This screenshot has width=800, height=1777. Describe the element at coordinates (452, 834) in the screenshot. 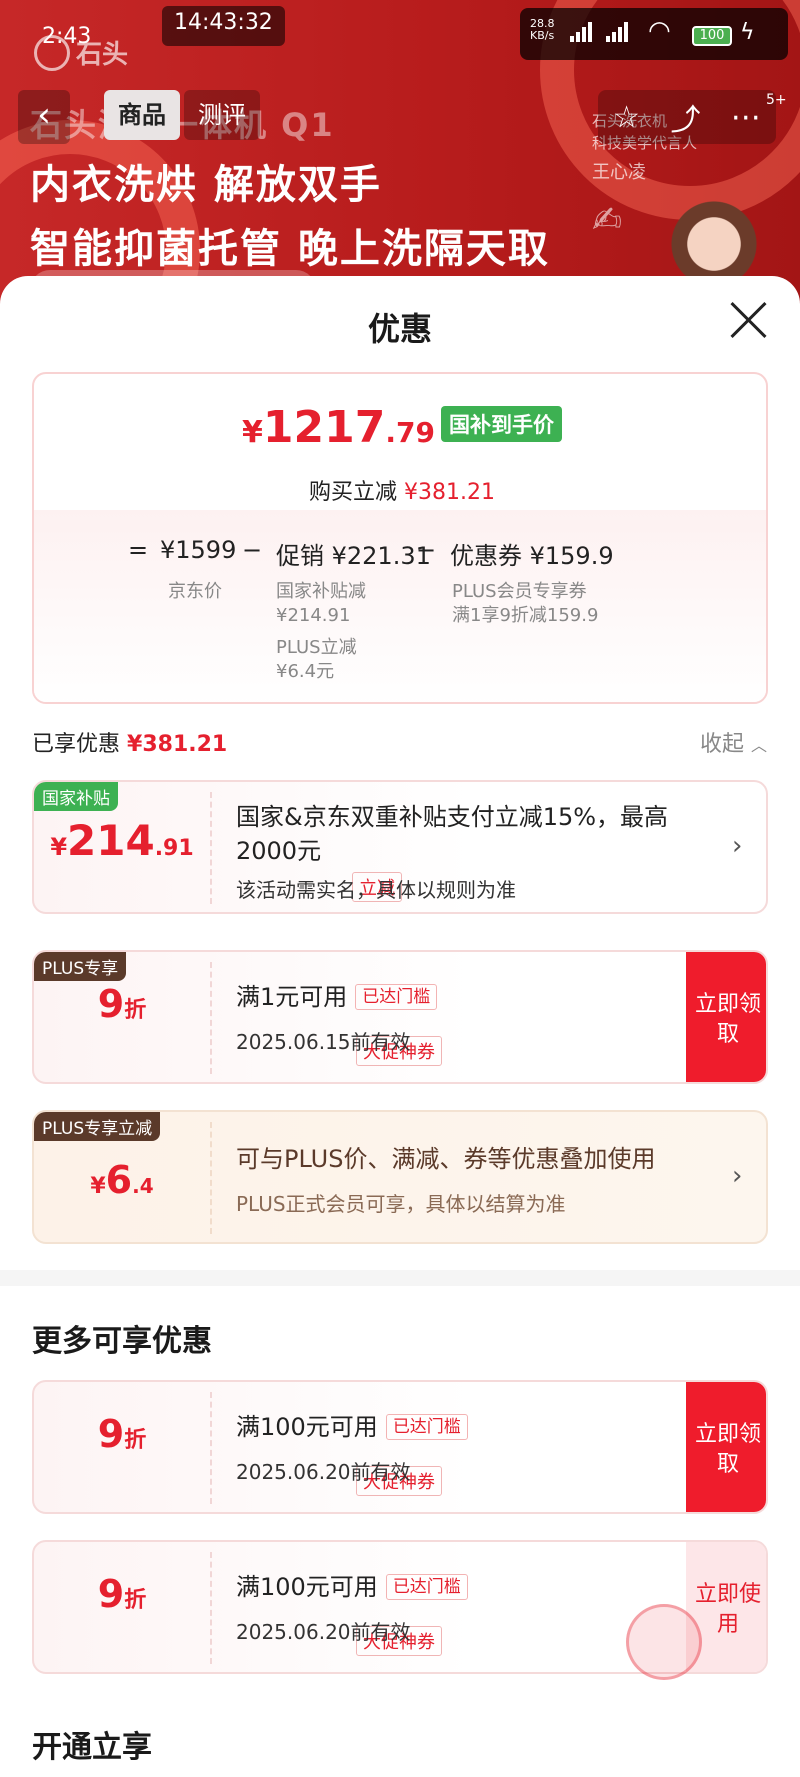

I see `subsidy-title: 国家&京东双重补贴支付立减15%，最高2000元` at that location.